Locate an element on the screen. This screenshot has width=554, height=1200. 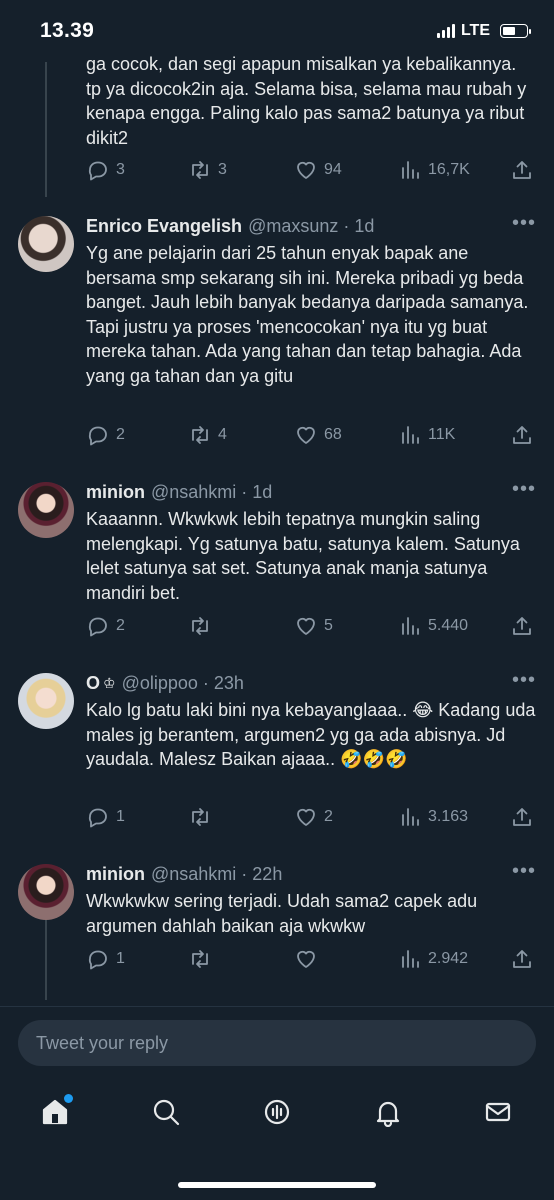
unread-dot is located at coordinates (68, 1098).